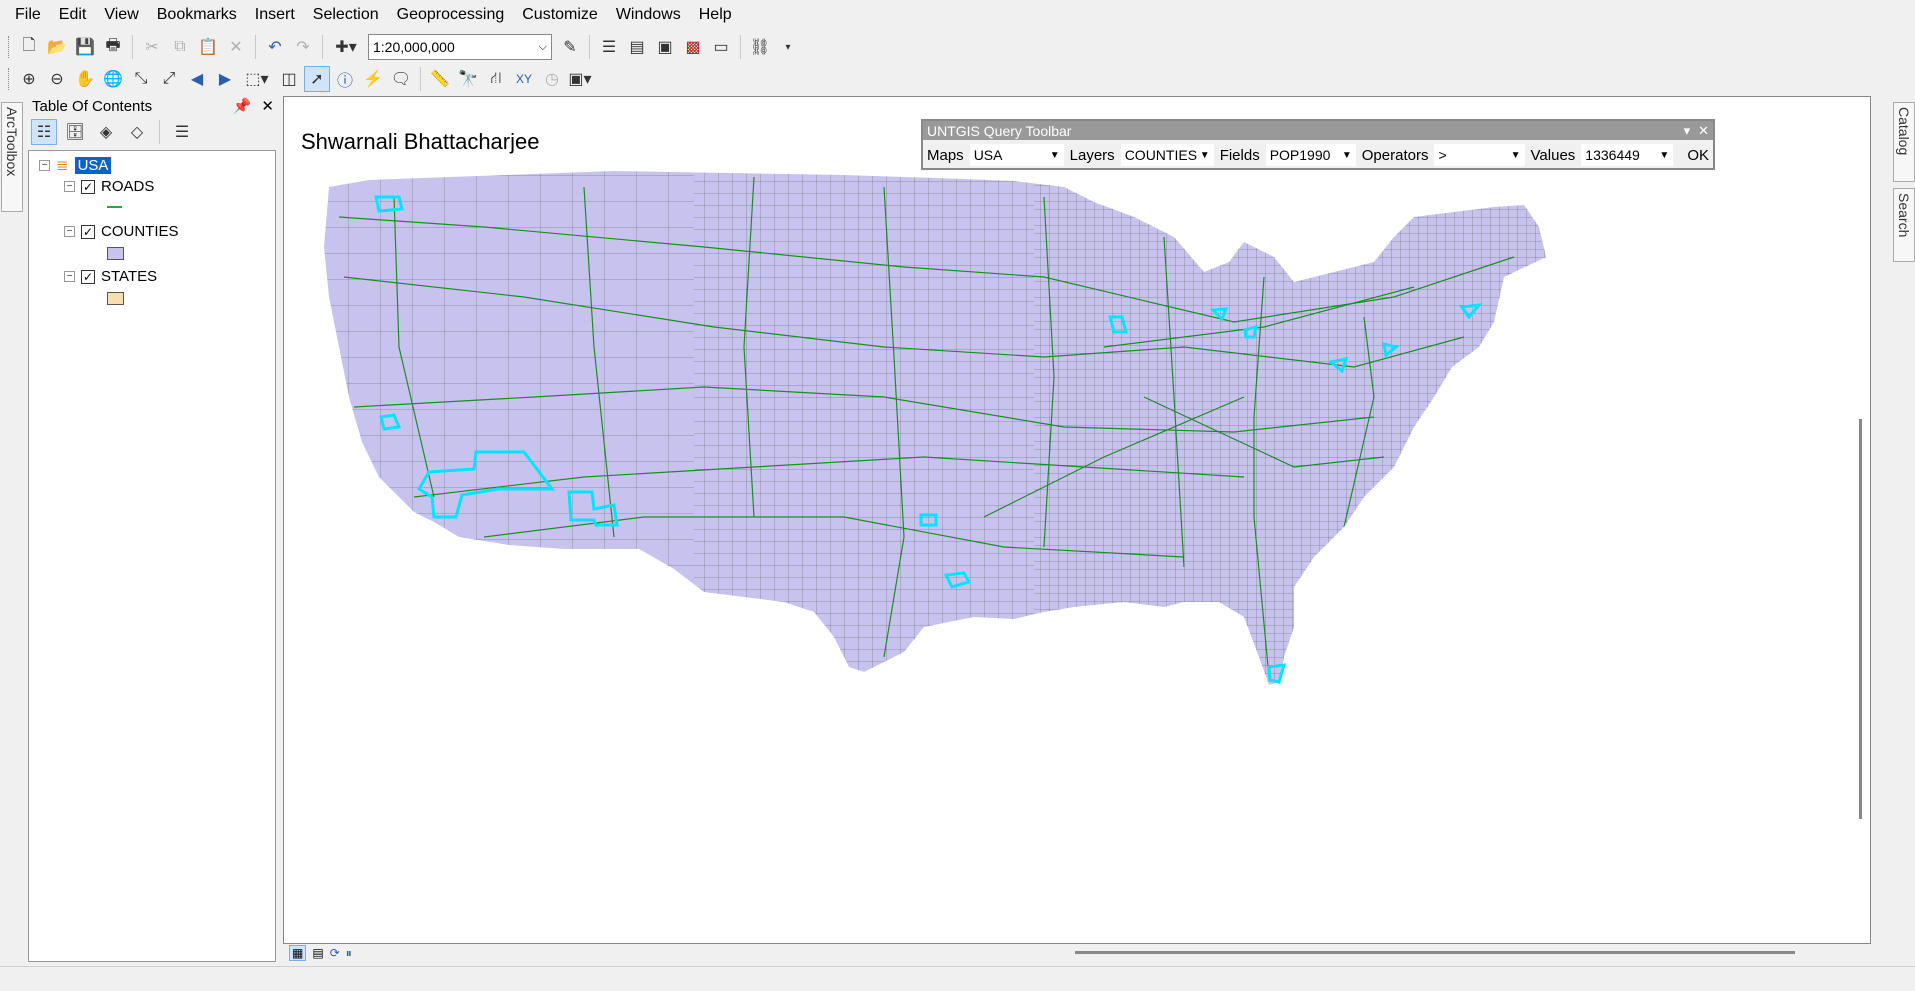 The width and height of the screenshot is (1915, 991). What do you see at coordinates (560, 15) in the screenshot?
I see `menu-customize: Customize` at bounding box center [560, 15].